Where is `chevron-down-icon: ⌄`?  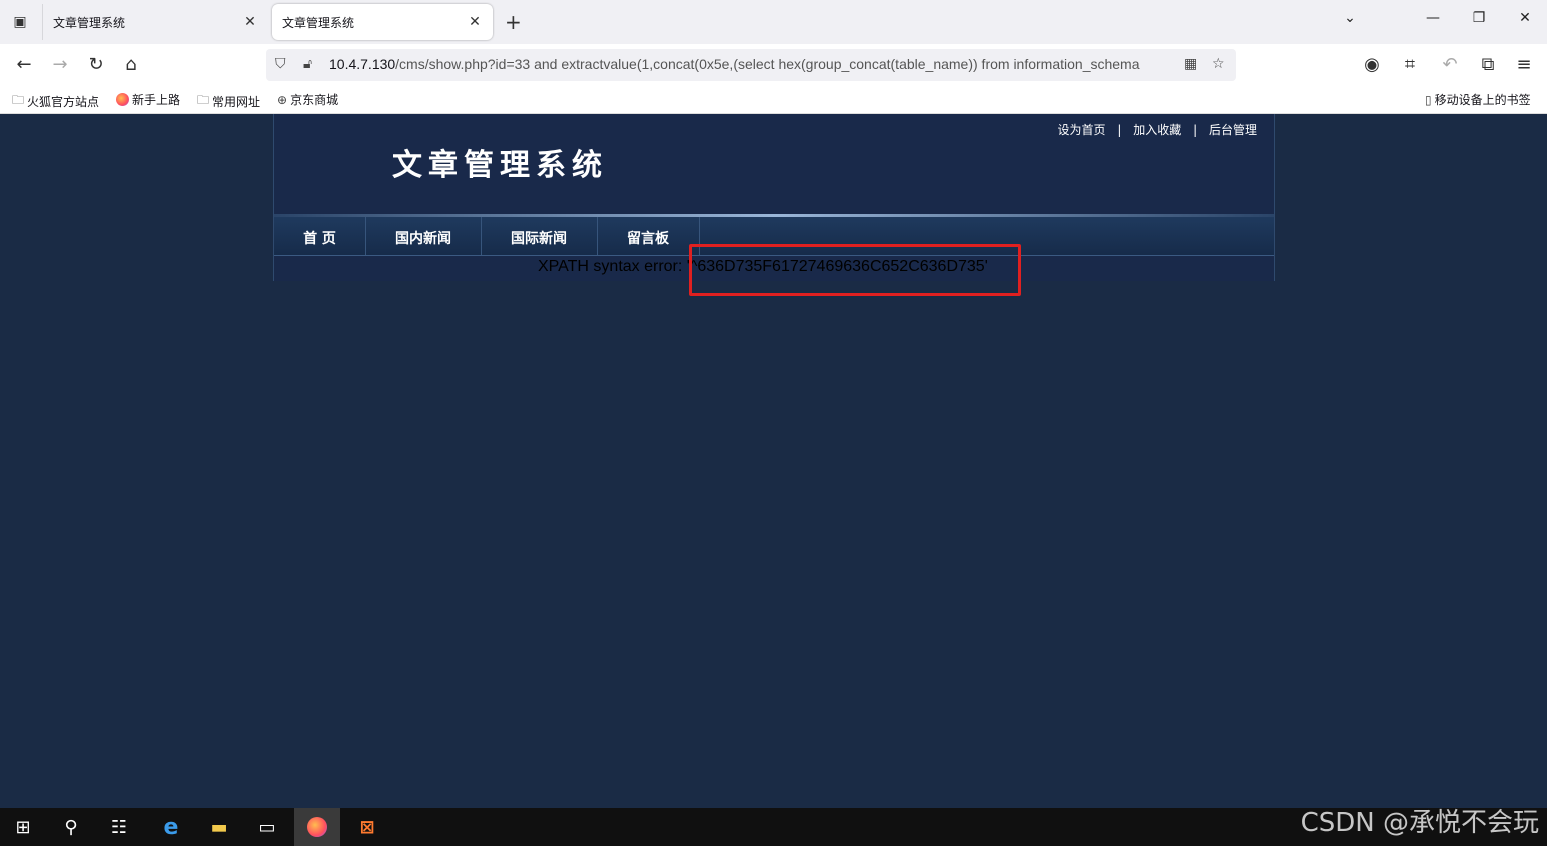
chevron-down-icon: ⌄ is located at coordinates (1350, 18).